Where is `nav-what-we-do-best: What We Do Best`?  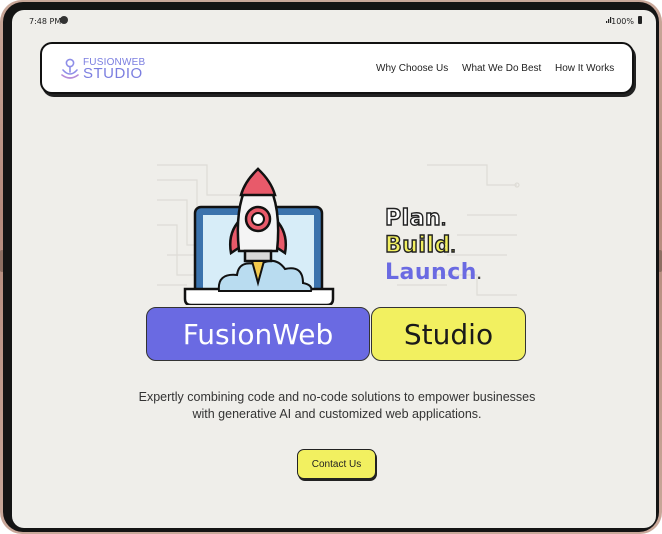 nav-what-we-do-best: What We Do Best is located at coordinates (501, 68).